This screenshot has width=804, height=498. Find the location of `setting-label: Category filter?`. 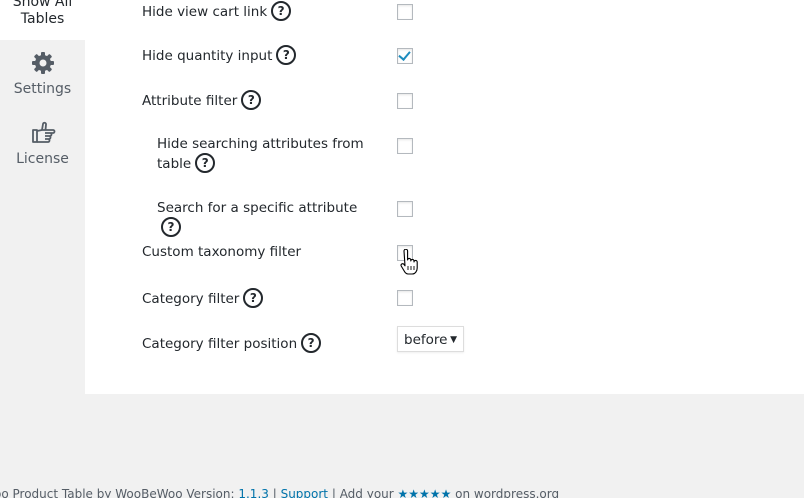

setting-label: Category filter? is located at coordinates (252, 298).